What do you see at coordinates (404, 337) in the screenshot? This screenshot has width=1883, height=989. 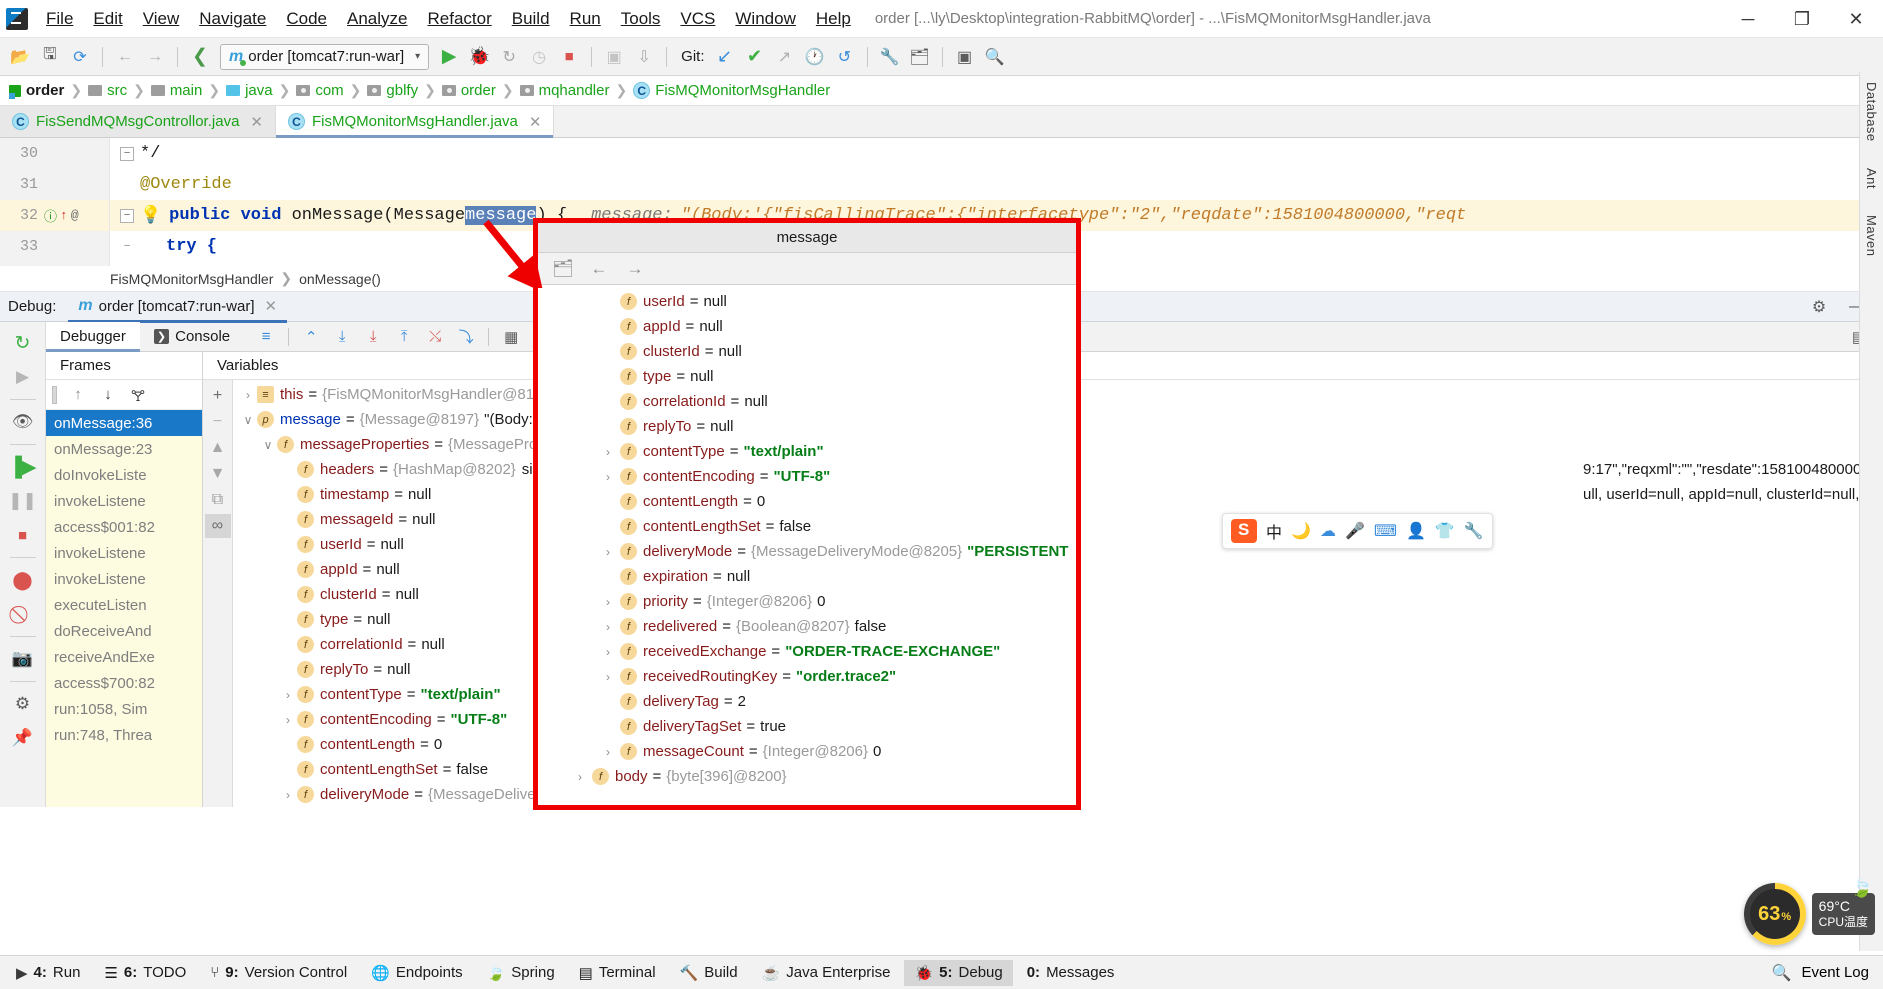 I see `step-out-icon: ⤒` at bounding box center [404, 337].